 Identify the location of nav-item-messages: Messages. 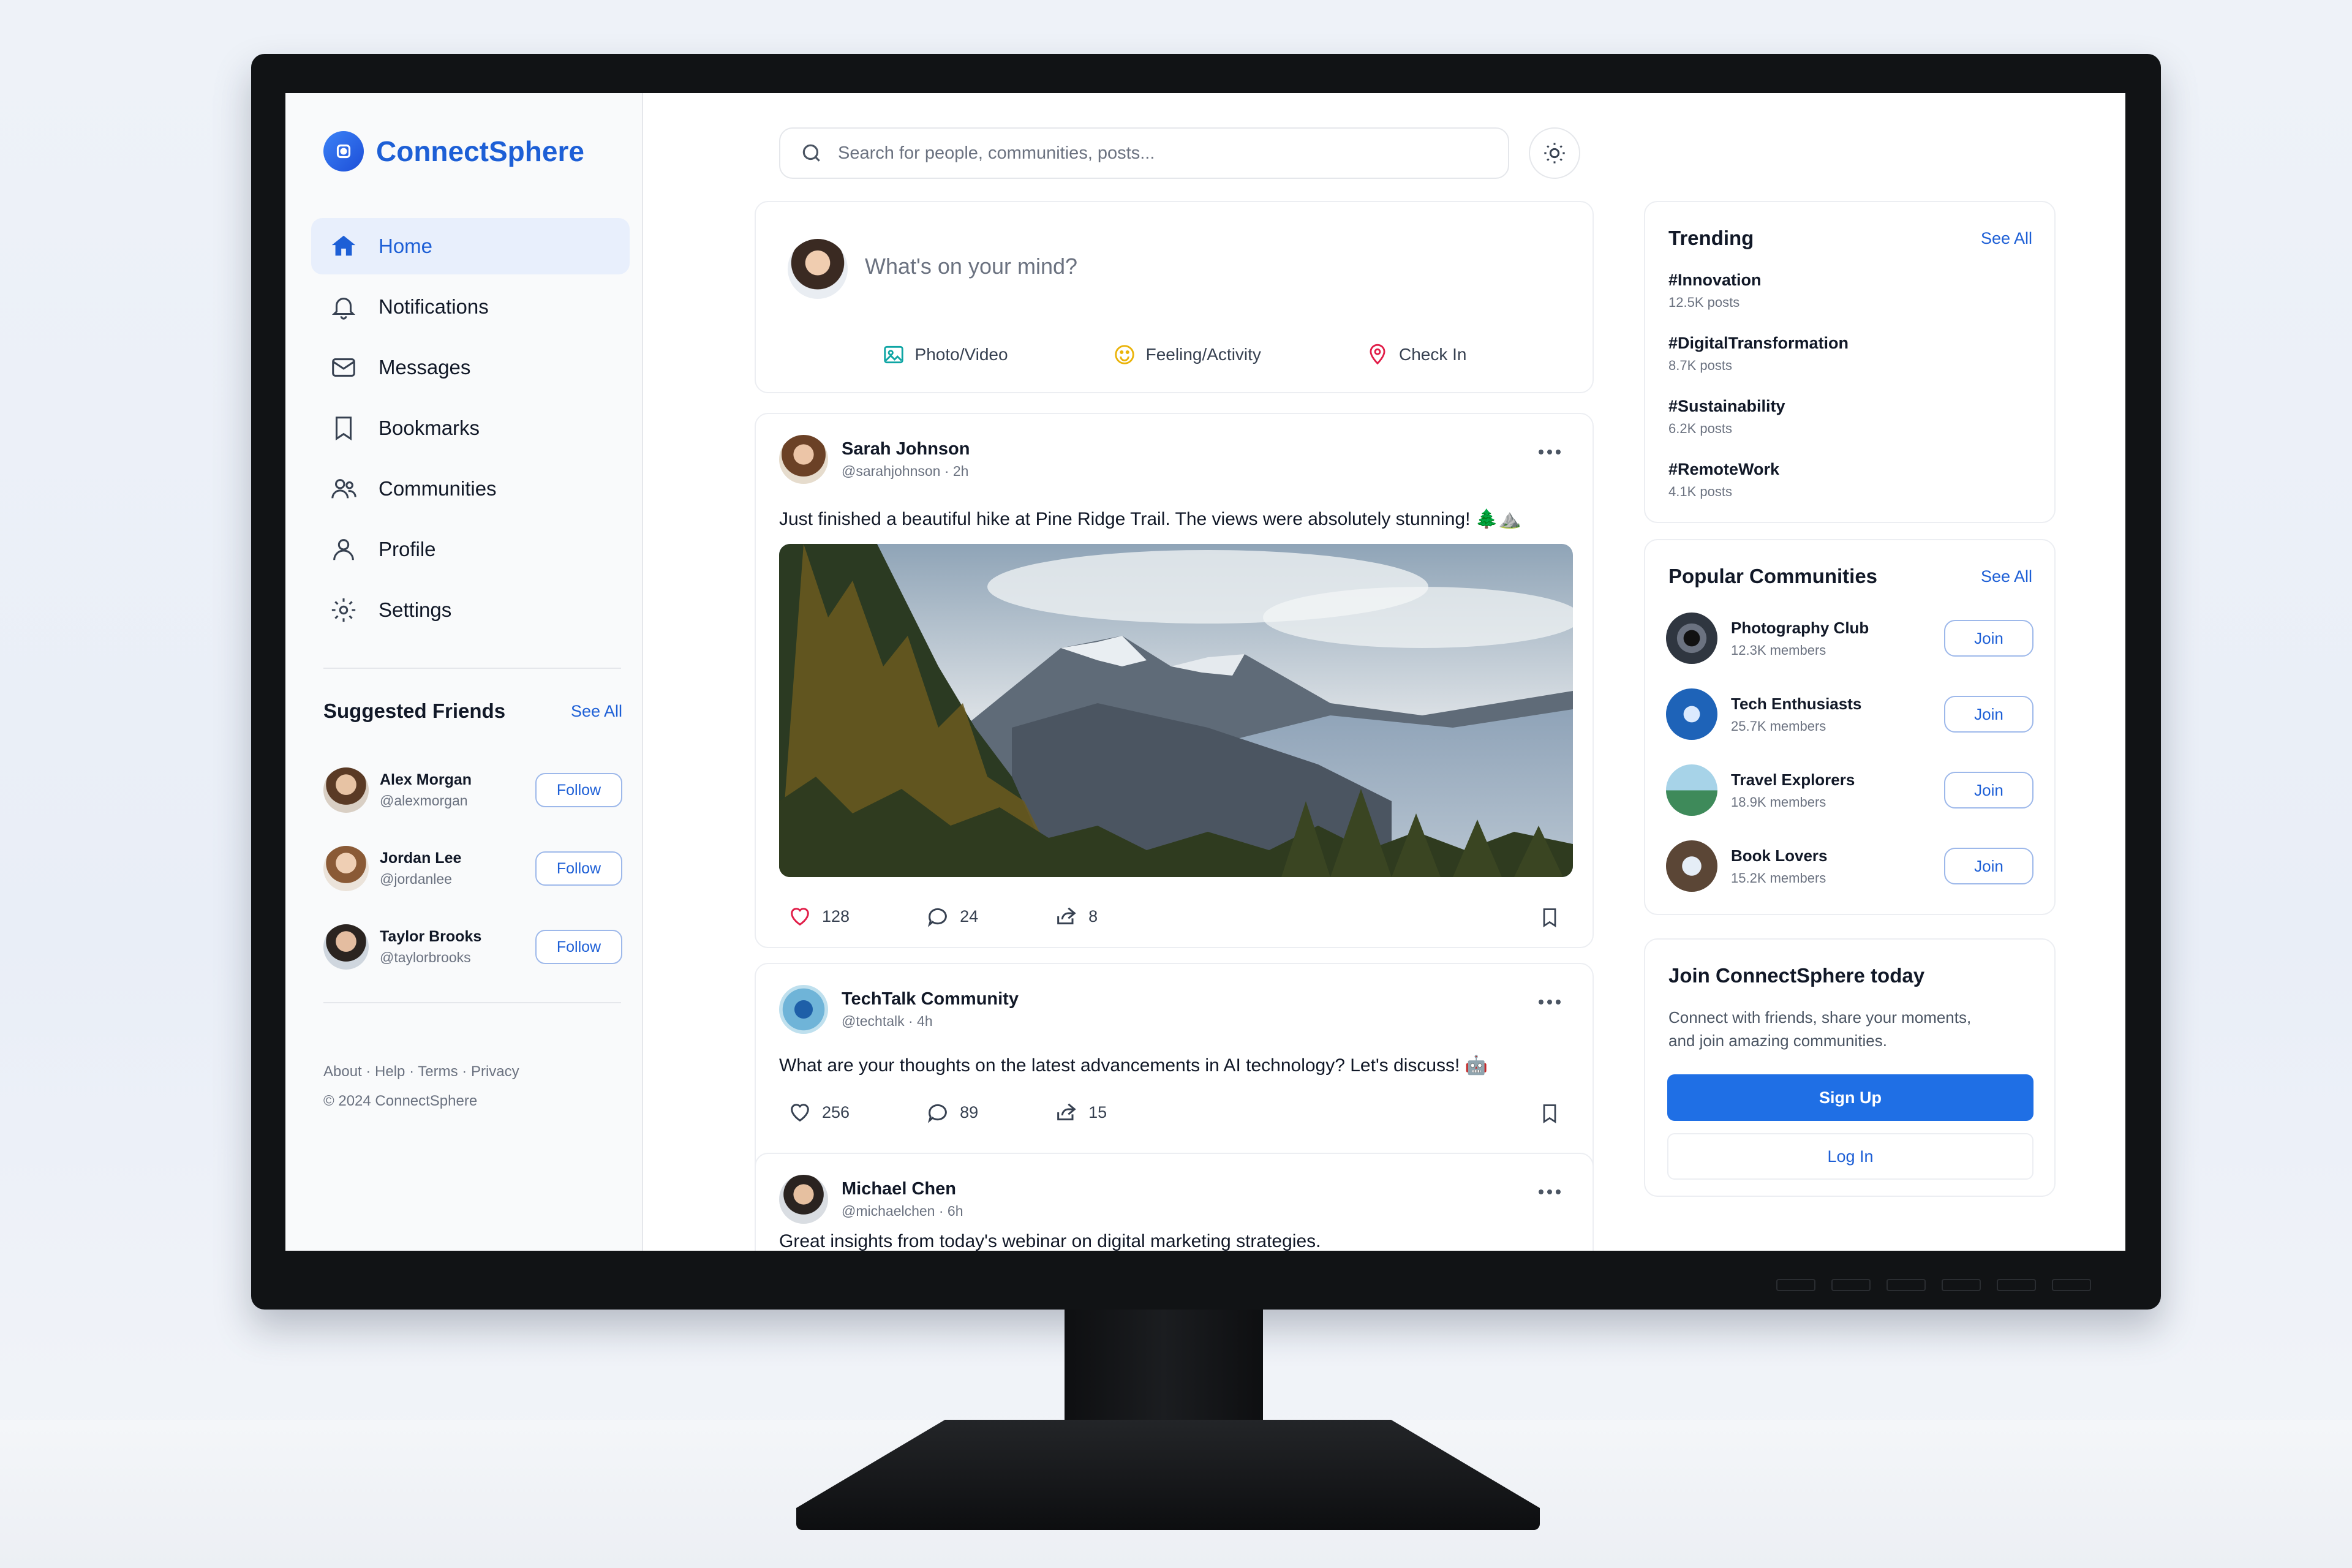
(470, 367).